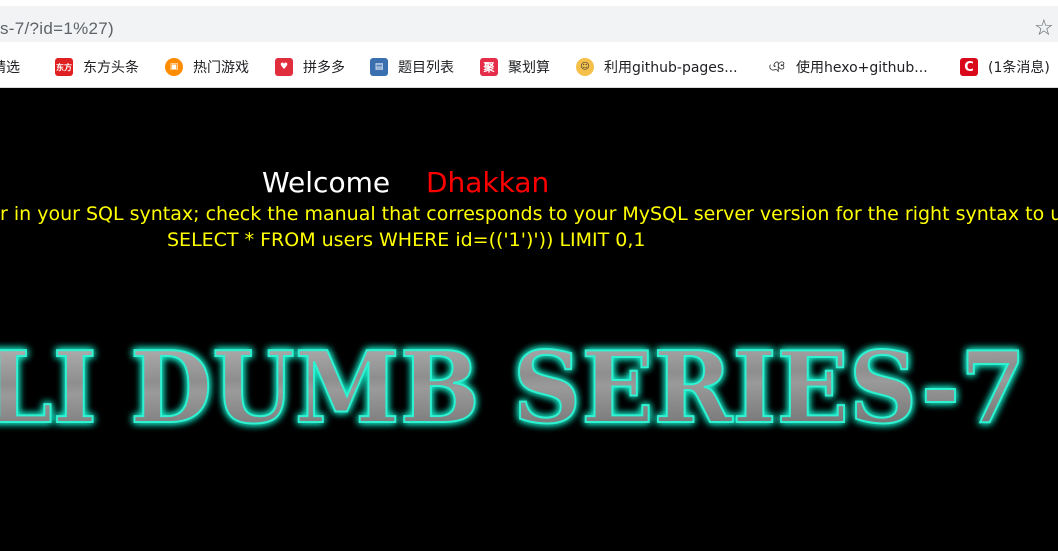 This screenshot has width=1058, height=551. What do you see at coordinates (969, 67) in the screenshot?
I see `csdn-icon: C` at bounding box center [969, 67].